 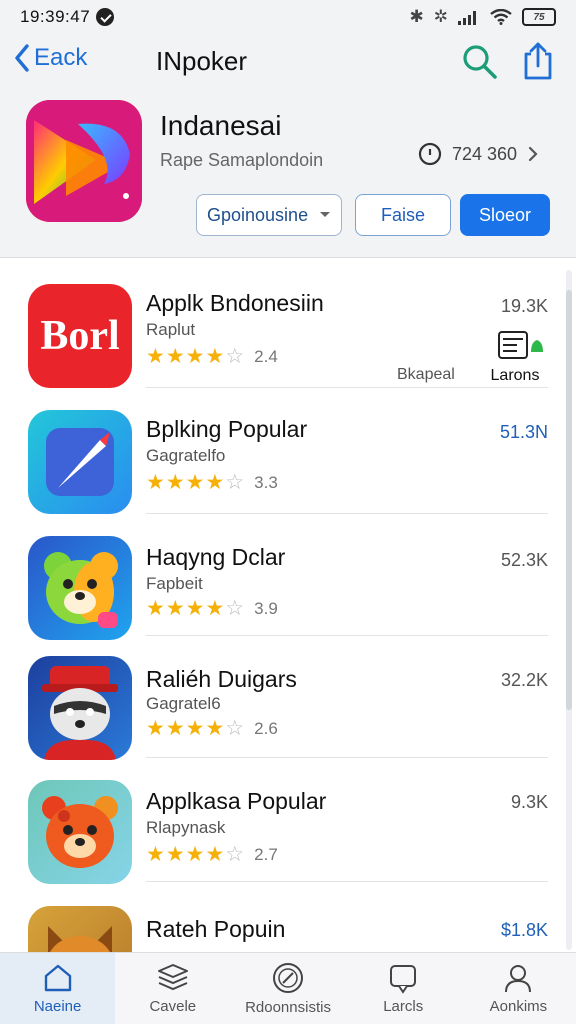 What do you see at coordinates (186, 455) in the screenshot?
I see `app-developer: Gagratelfo` at bounding box center [186, 455].